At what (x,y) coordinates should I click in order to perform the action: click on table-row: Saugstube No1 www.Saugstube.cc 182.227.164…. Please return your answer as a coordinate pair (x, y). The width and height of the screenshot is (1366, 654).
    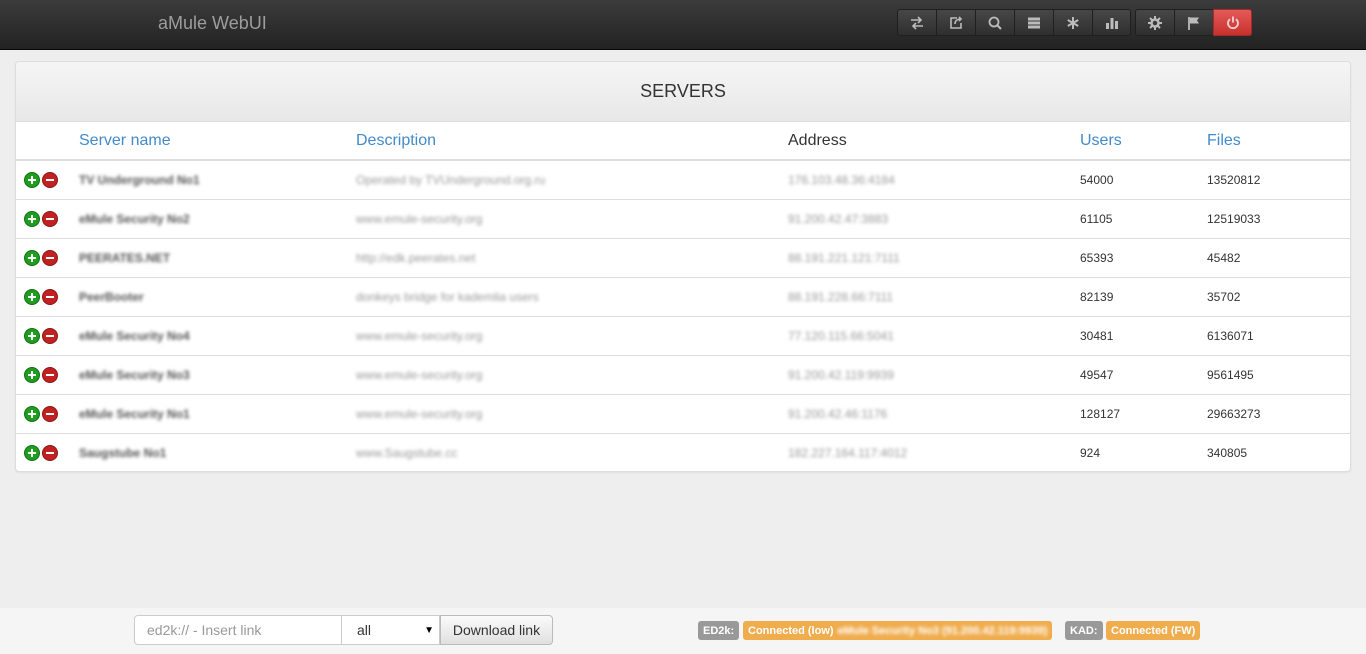
    Looking at the image, I should click on (683, 452).